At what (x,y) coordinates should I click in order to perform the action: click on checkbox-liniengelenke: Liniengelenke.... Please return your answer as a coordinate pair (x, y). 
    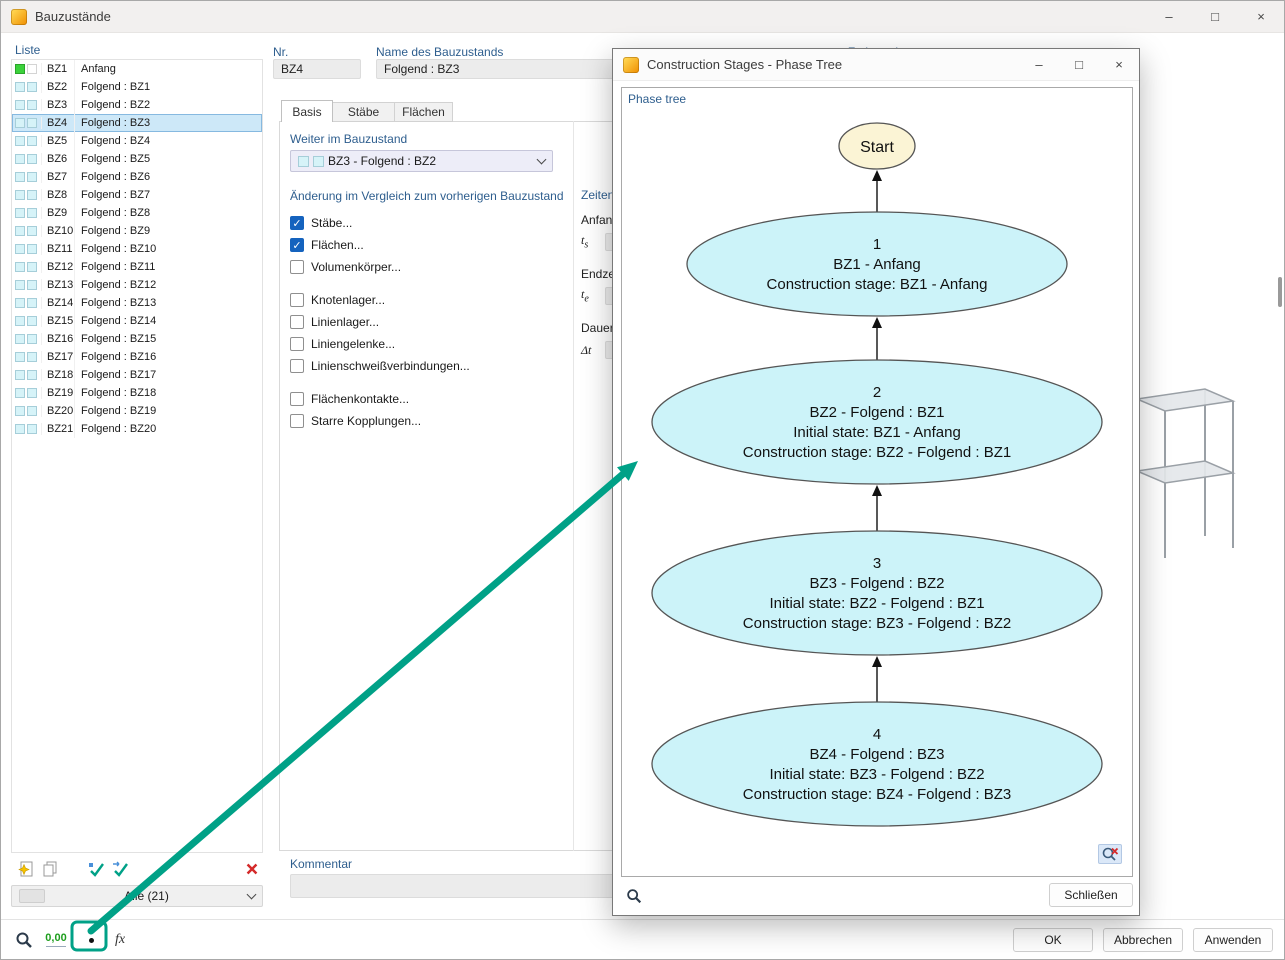
    Looking at the image, I should click on (380, 344).